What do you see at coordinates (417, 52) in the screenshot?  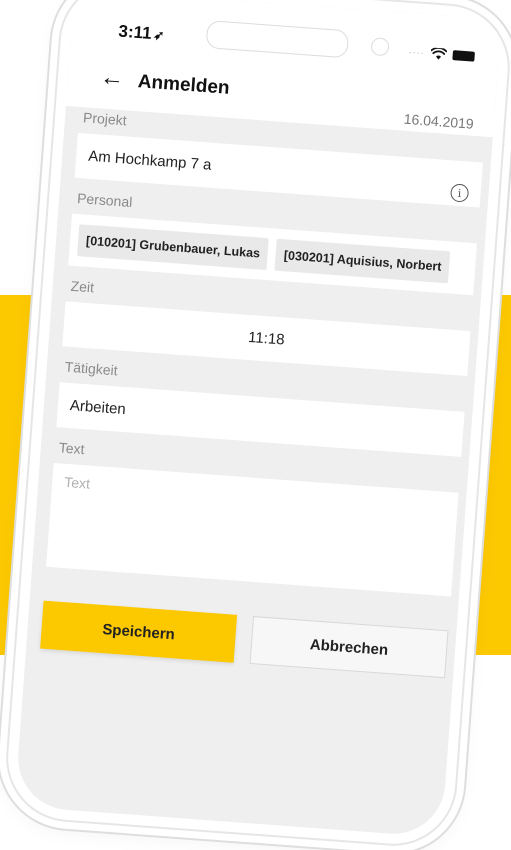 I see `signal-dots-icon: ····` at bounding box center [417, 52].